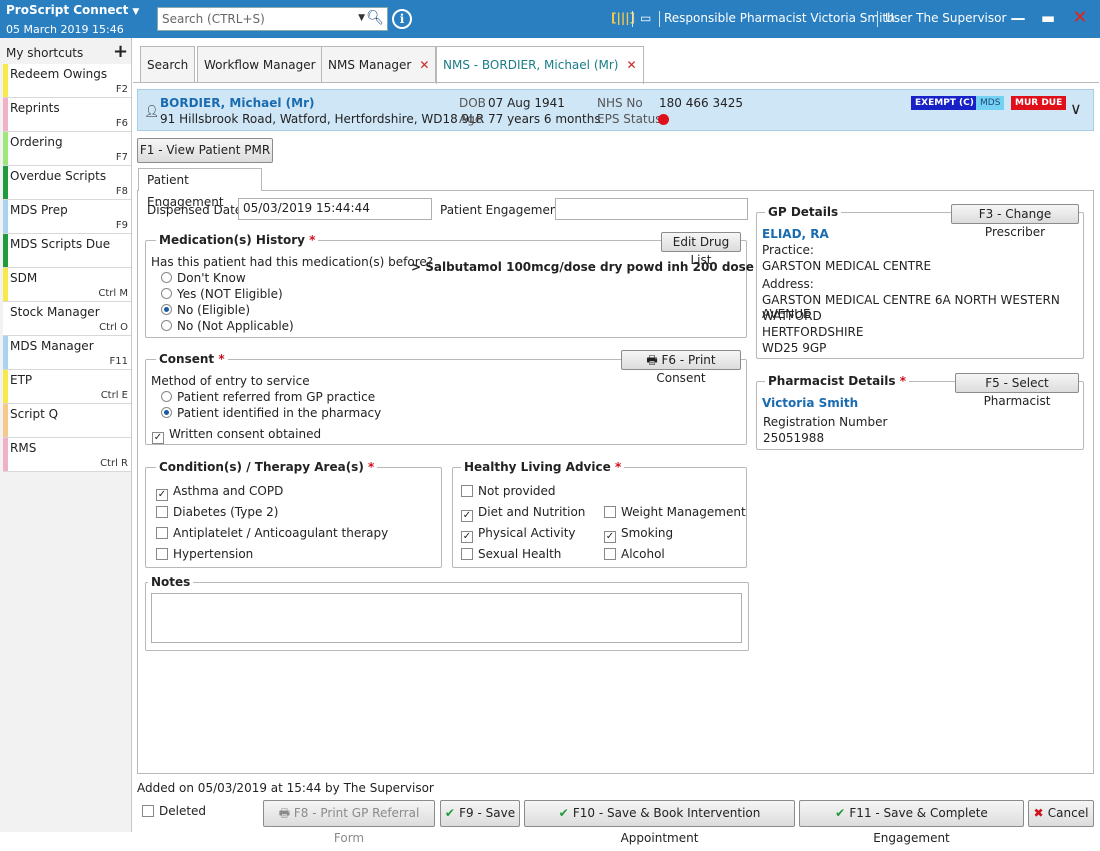 This screenshot has height=851, width=1100. Describe the element at coordinates (120, 51) in the screenshot. I see `add-shortcut-icon: +` at that location.